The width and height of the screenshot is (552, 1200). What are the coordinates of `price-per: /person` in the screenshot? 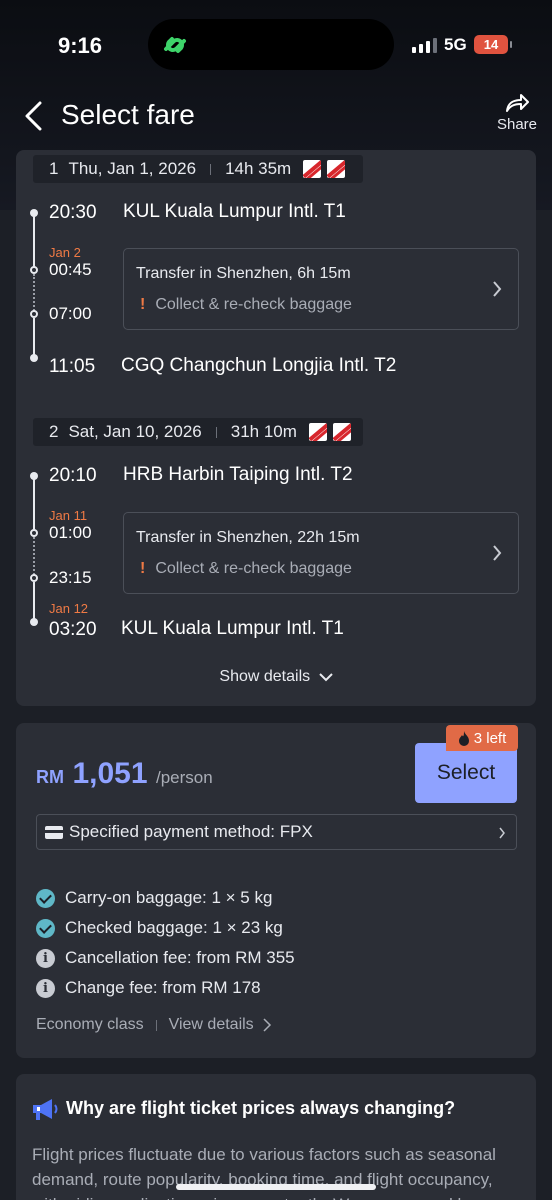 It's located at (184, 777).